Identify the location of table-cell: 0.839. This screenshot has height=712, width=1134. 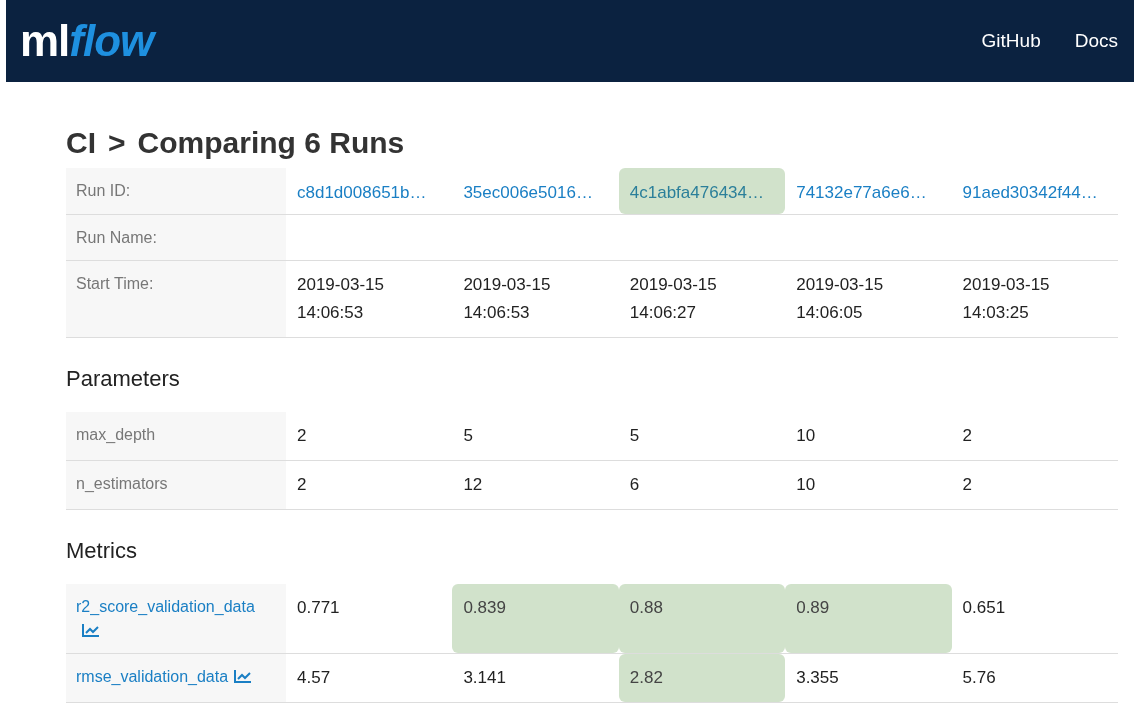
(535, 618).